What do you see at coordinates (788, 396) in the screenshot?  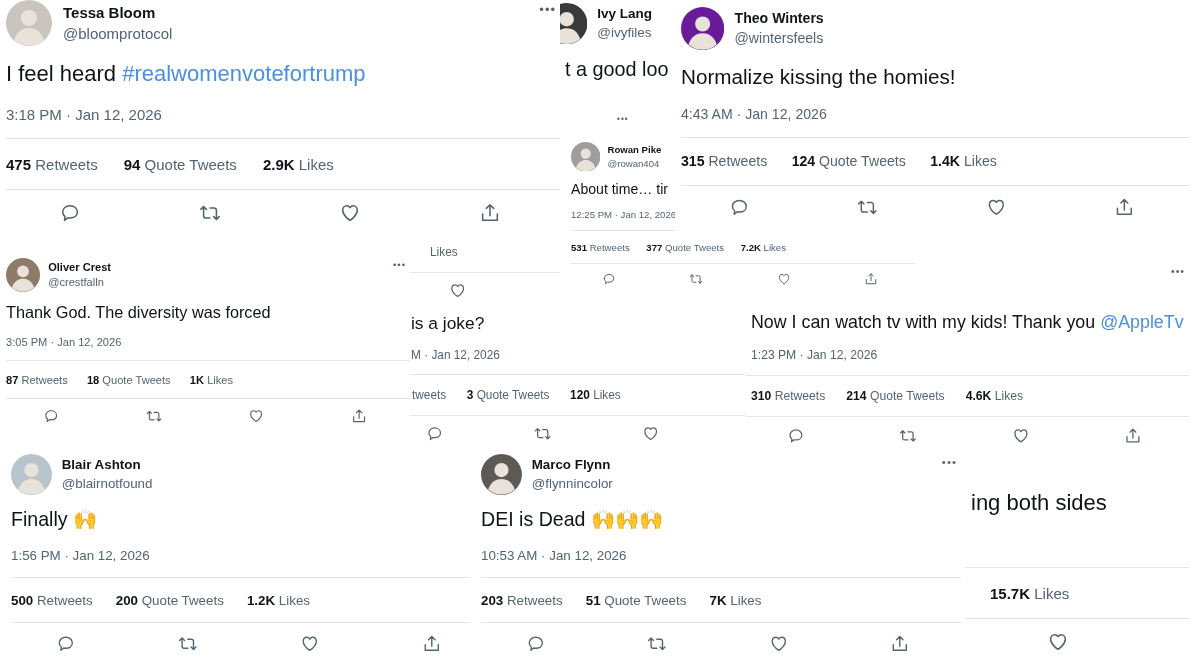 I see `engagement-count: 310 Retweets` at bounding box center [788, 396].